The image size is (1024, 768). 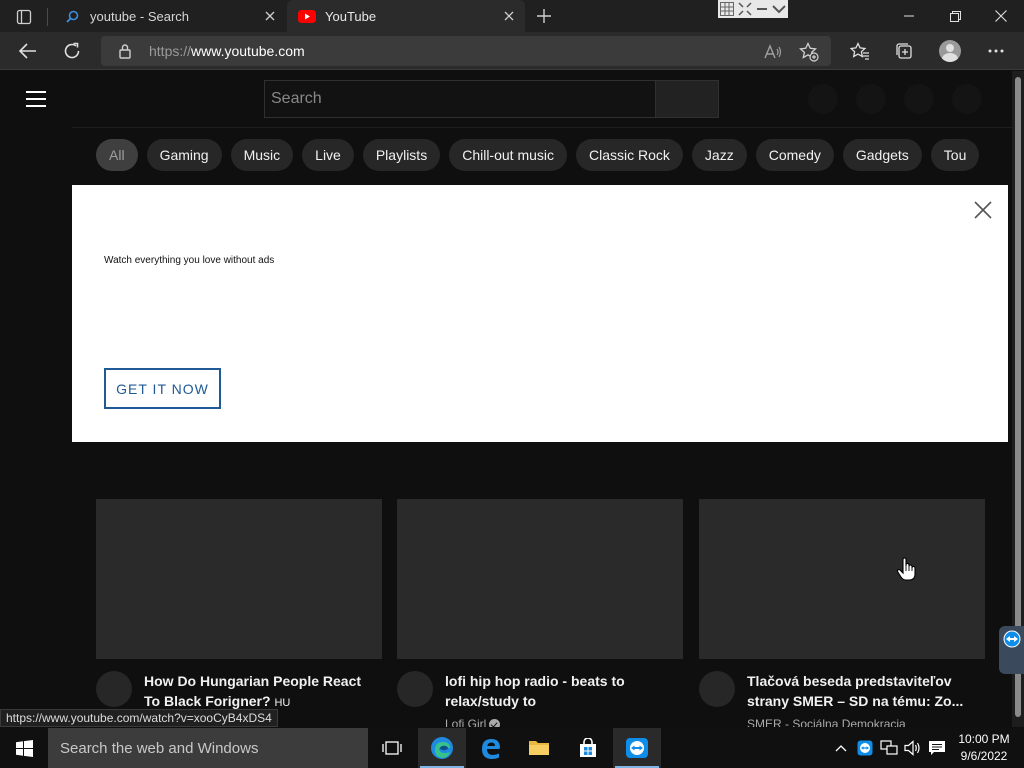 I want to click on minimize-window-button, so click(x=909, y=16).